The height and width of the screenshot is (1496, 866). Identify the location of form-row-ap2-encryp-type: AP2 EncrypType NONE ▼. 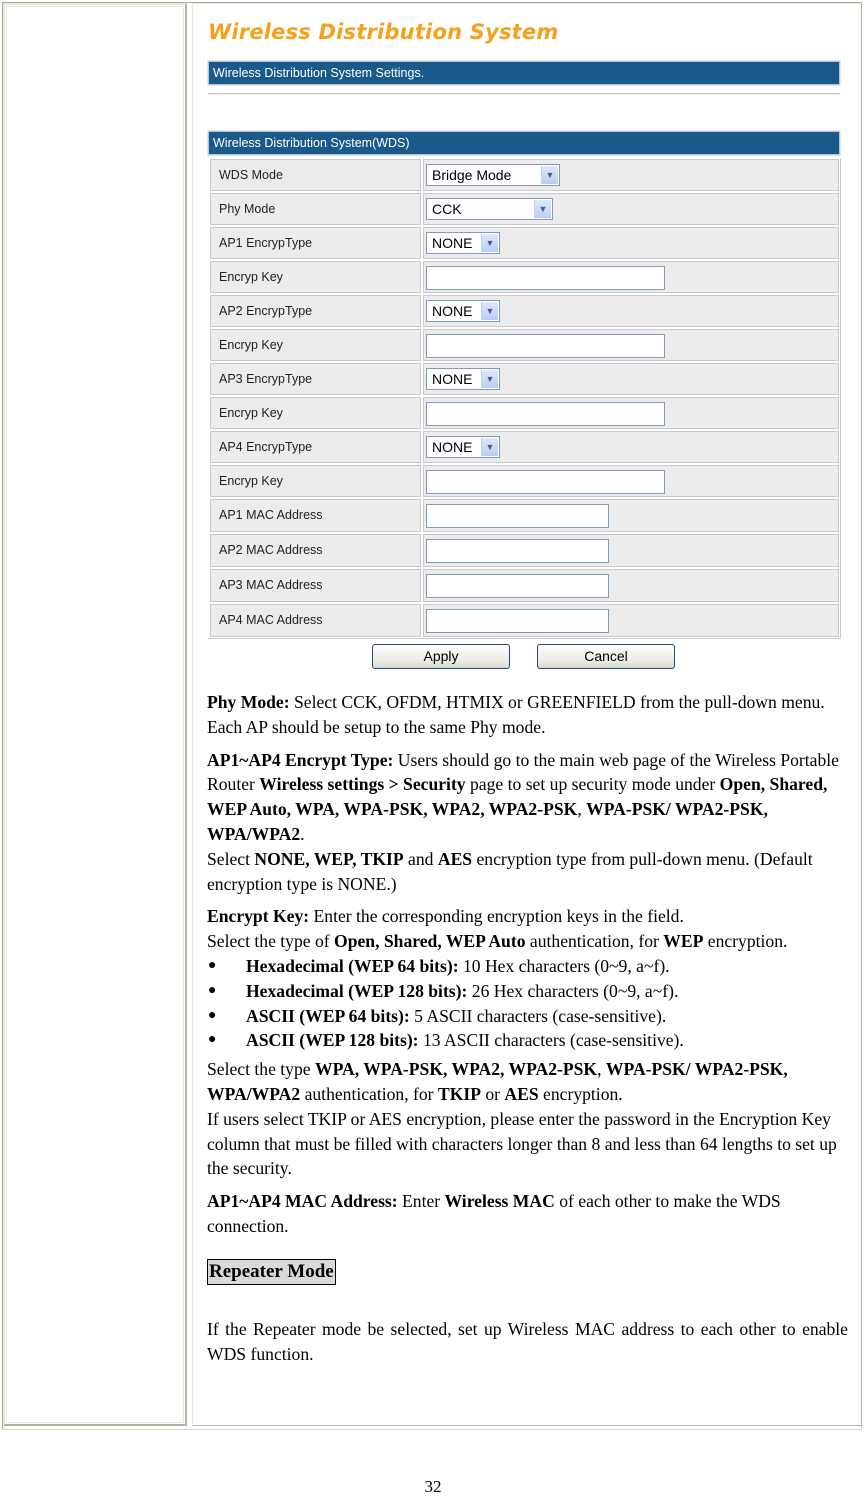
(524, 311).